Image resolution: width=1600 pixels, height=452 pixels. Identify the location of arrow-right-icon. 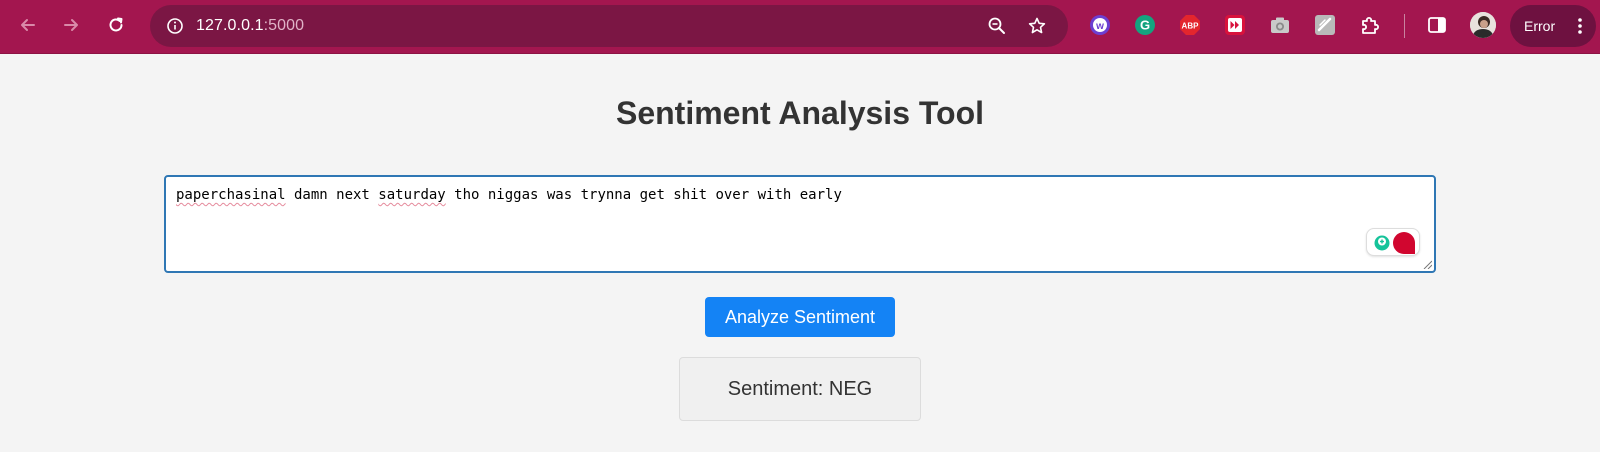
(71, 25).